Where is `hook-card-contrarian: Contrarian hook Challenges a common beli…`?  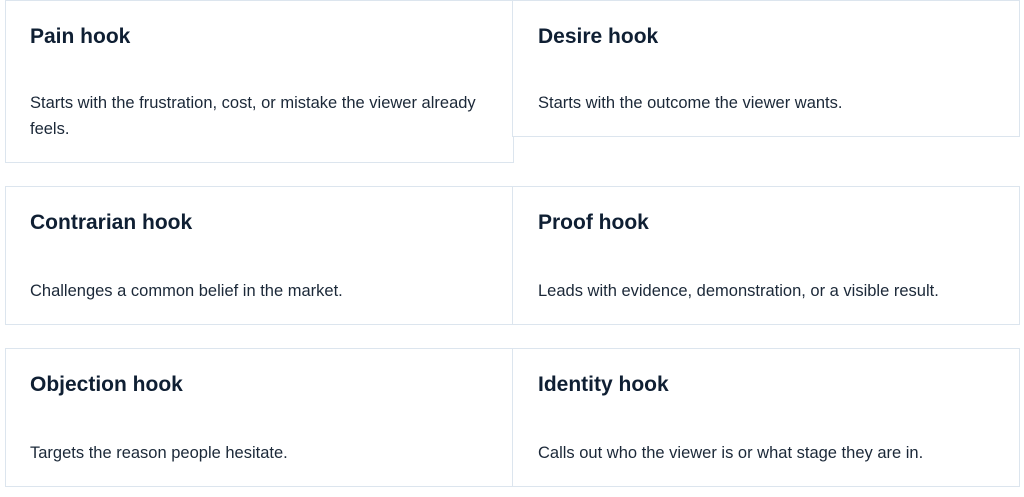 hook-card-contrarian: Contrarian hook Challenges a common beli… is located at coordinates (259, 255).